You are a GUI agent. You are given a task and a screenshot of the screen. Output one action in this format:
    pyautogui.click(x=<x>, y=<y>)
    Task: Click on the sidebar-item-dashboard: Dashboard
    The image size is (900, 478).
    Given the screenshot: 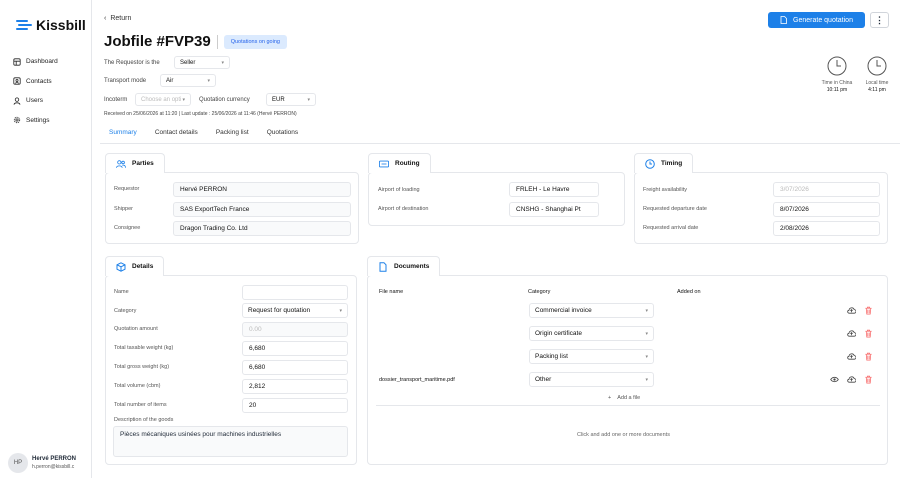 What is the action you would take?
    pyautogui.click(x=45, y=62)
    